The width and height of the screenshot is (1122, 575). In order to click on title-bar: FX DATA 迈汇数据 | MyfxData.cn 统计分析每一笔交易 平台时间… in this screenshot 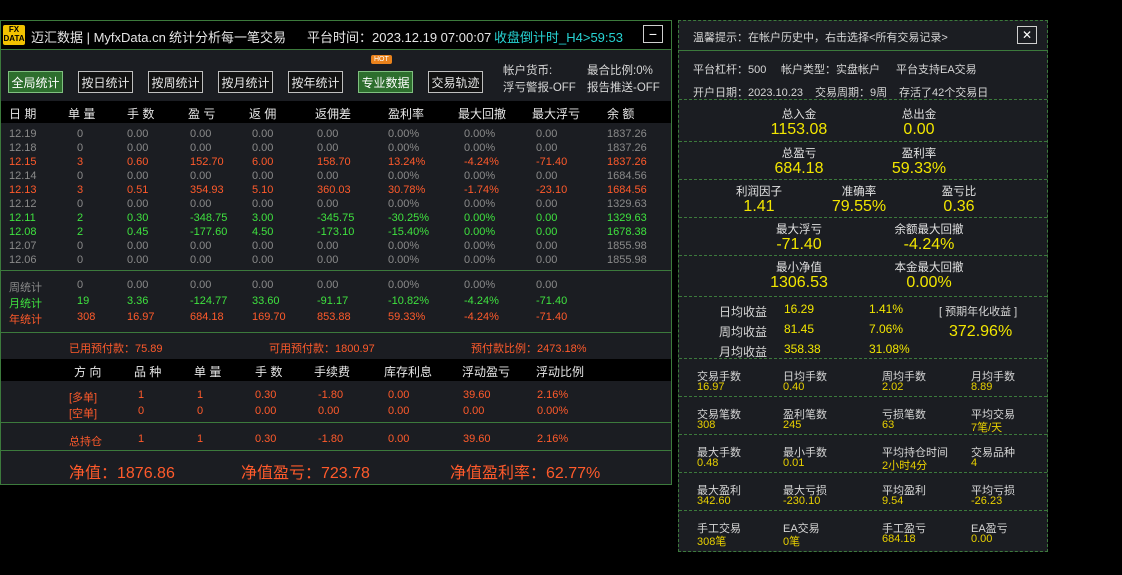, I will do `click(336, 35)`.